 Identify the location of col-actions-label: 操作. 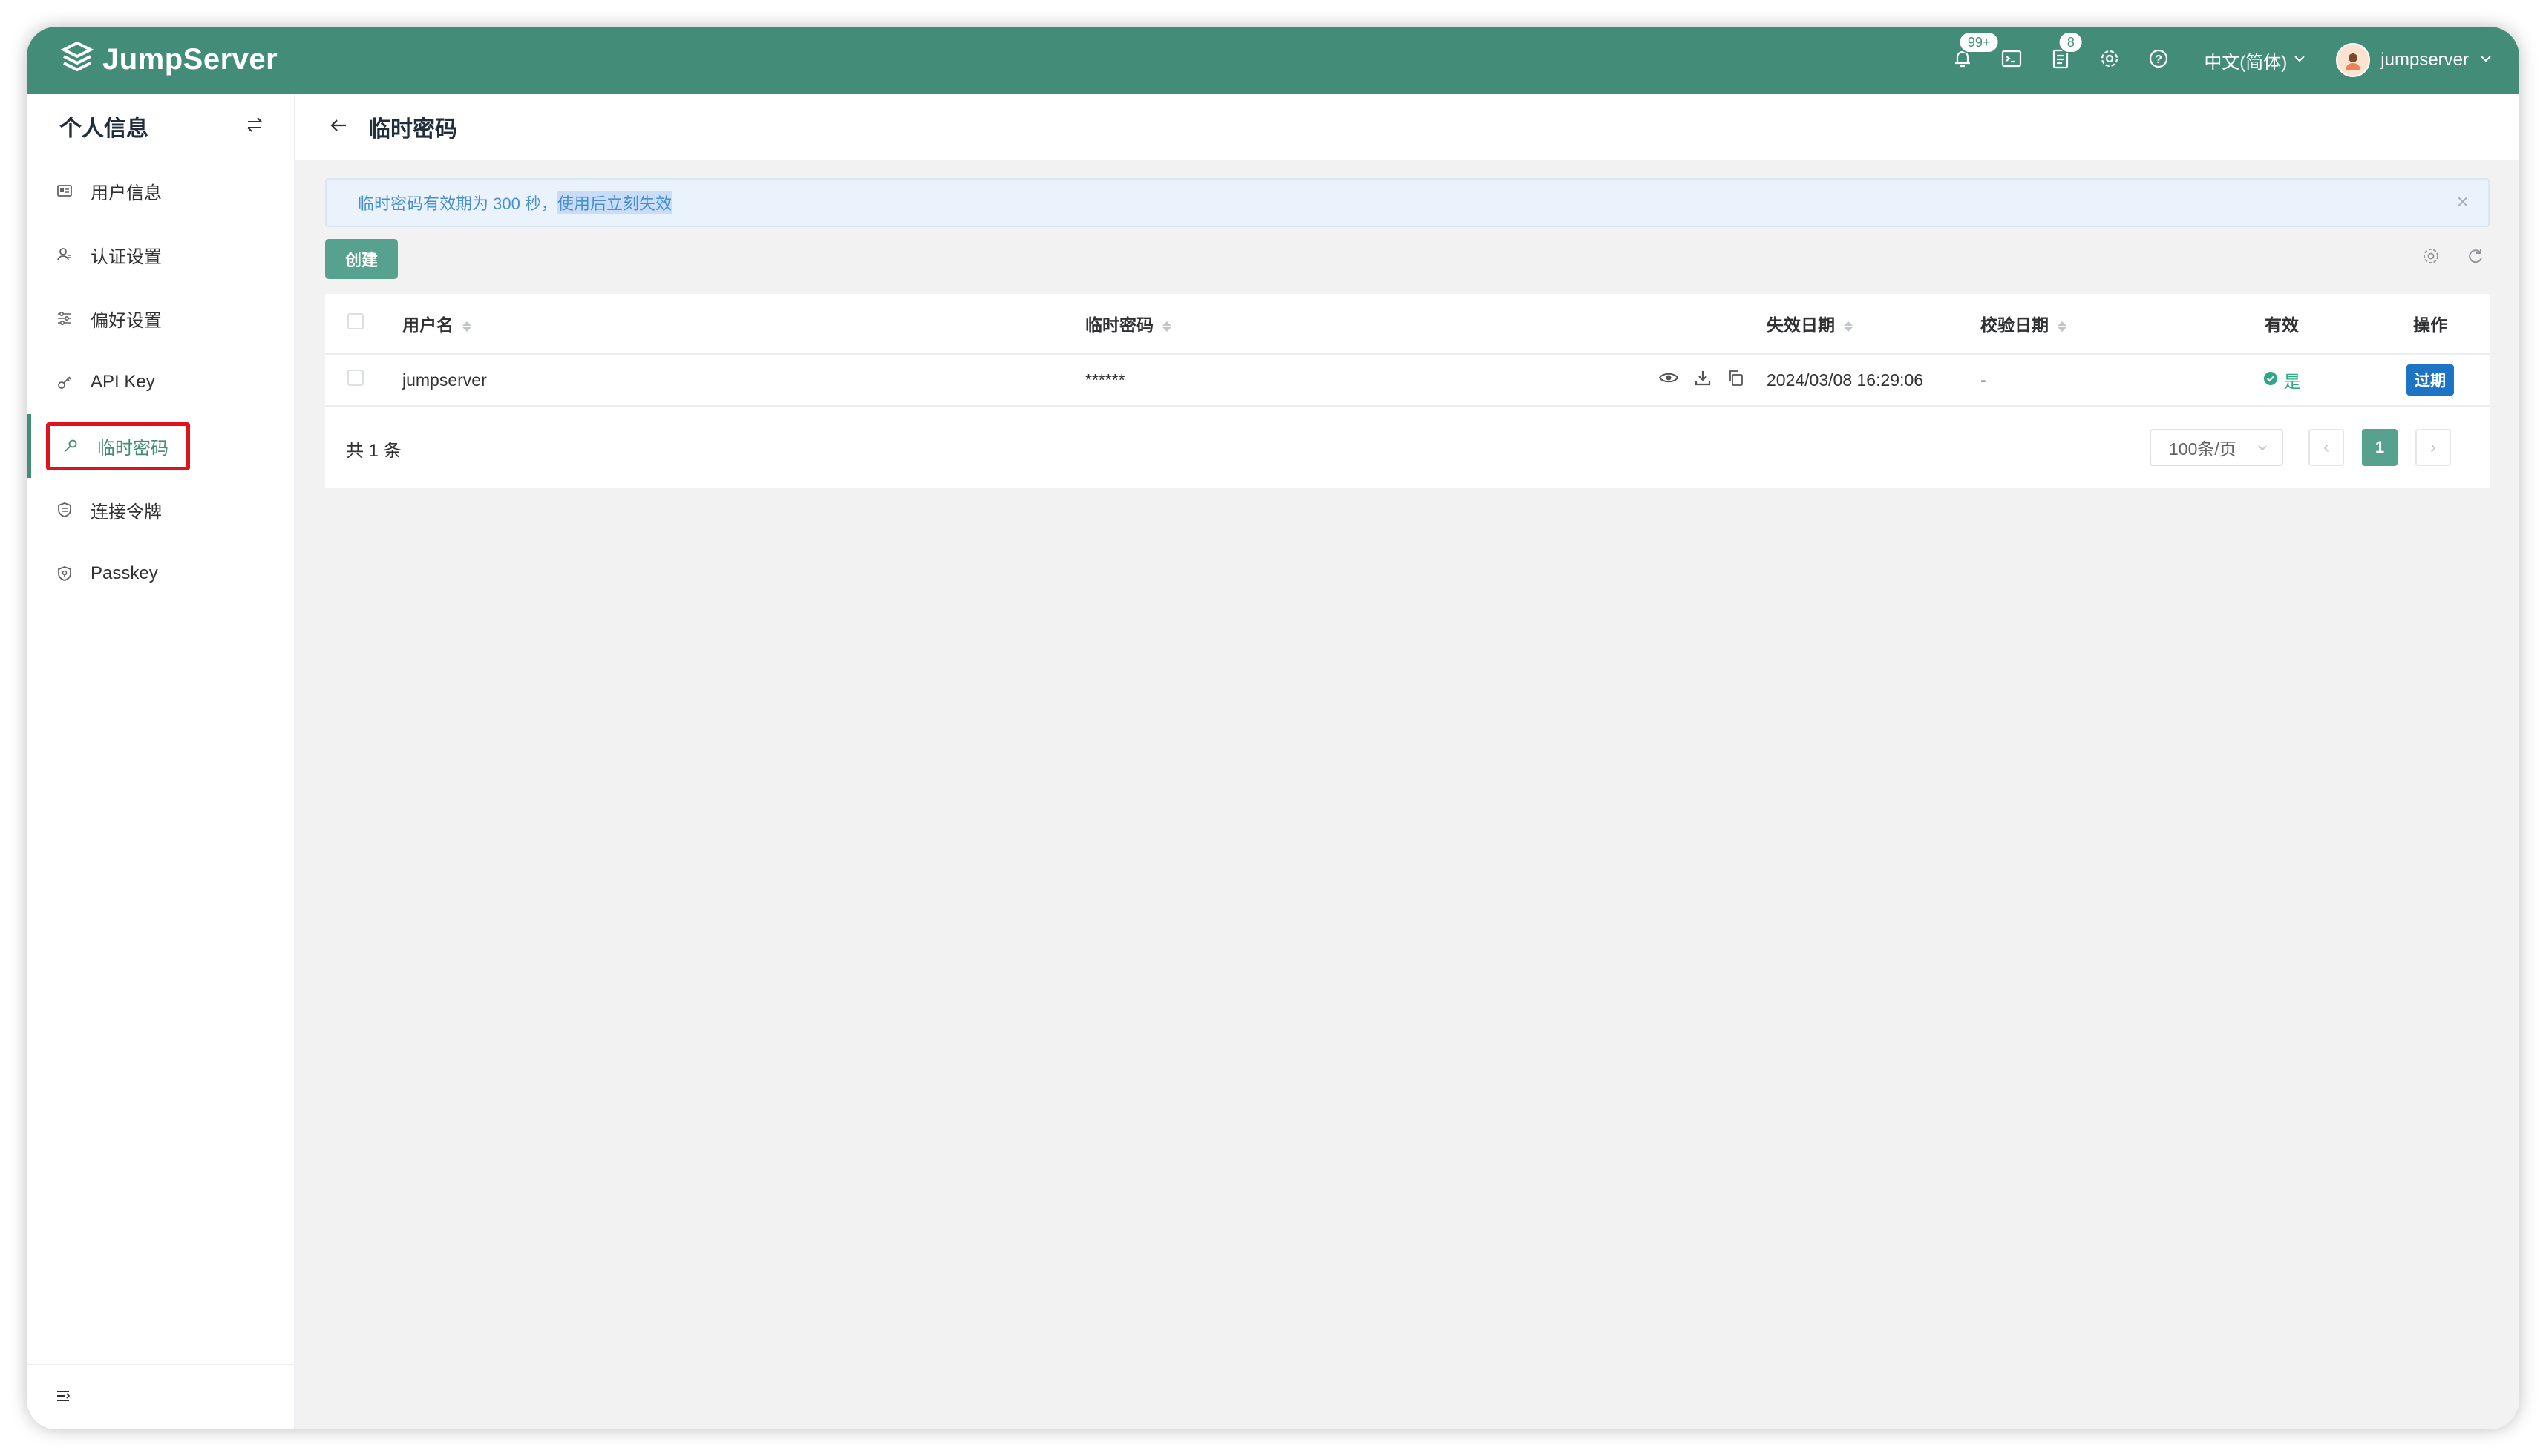
(2430, 325).